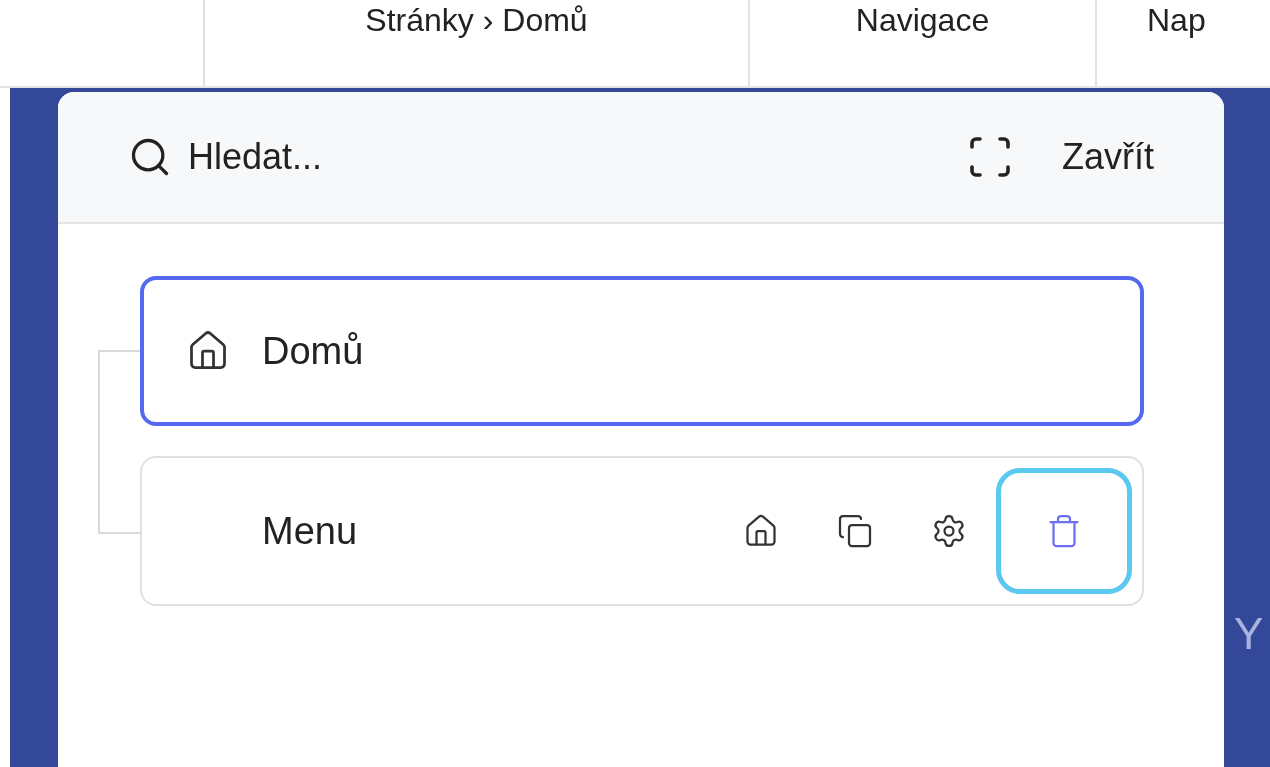  What do you see at coordinates (1176, 45) in the screenshot?
I see `column-heading: Nap` at bounding box center [1176, 45].